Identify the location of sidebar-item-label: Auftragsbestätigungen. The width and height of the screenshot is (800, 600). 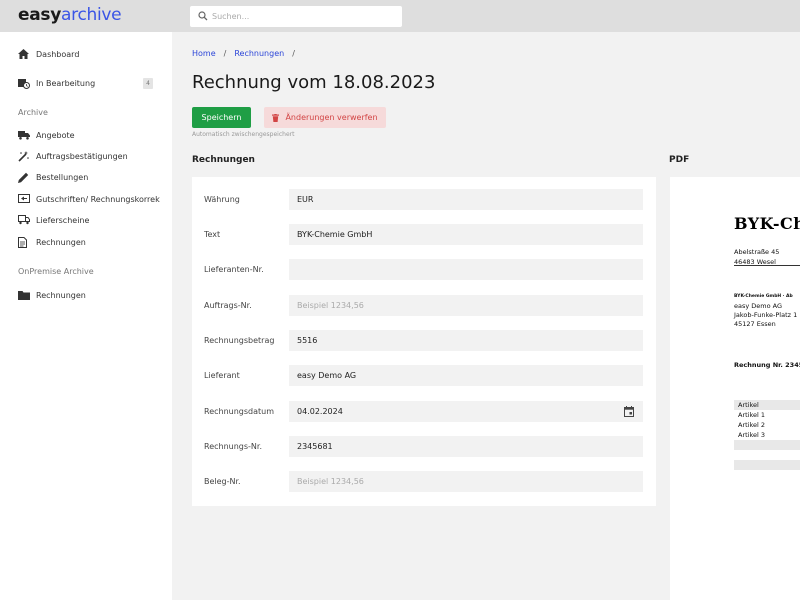
(82, 156).